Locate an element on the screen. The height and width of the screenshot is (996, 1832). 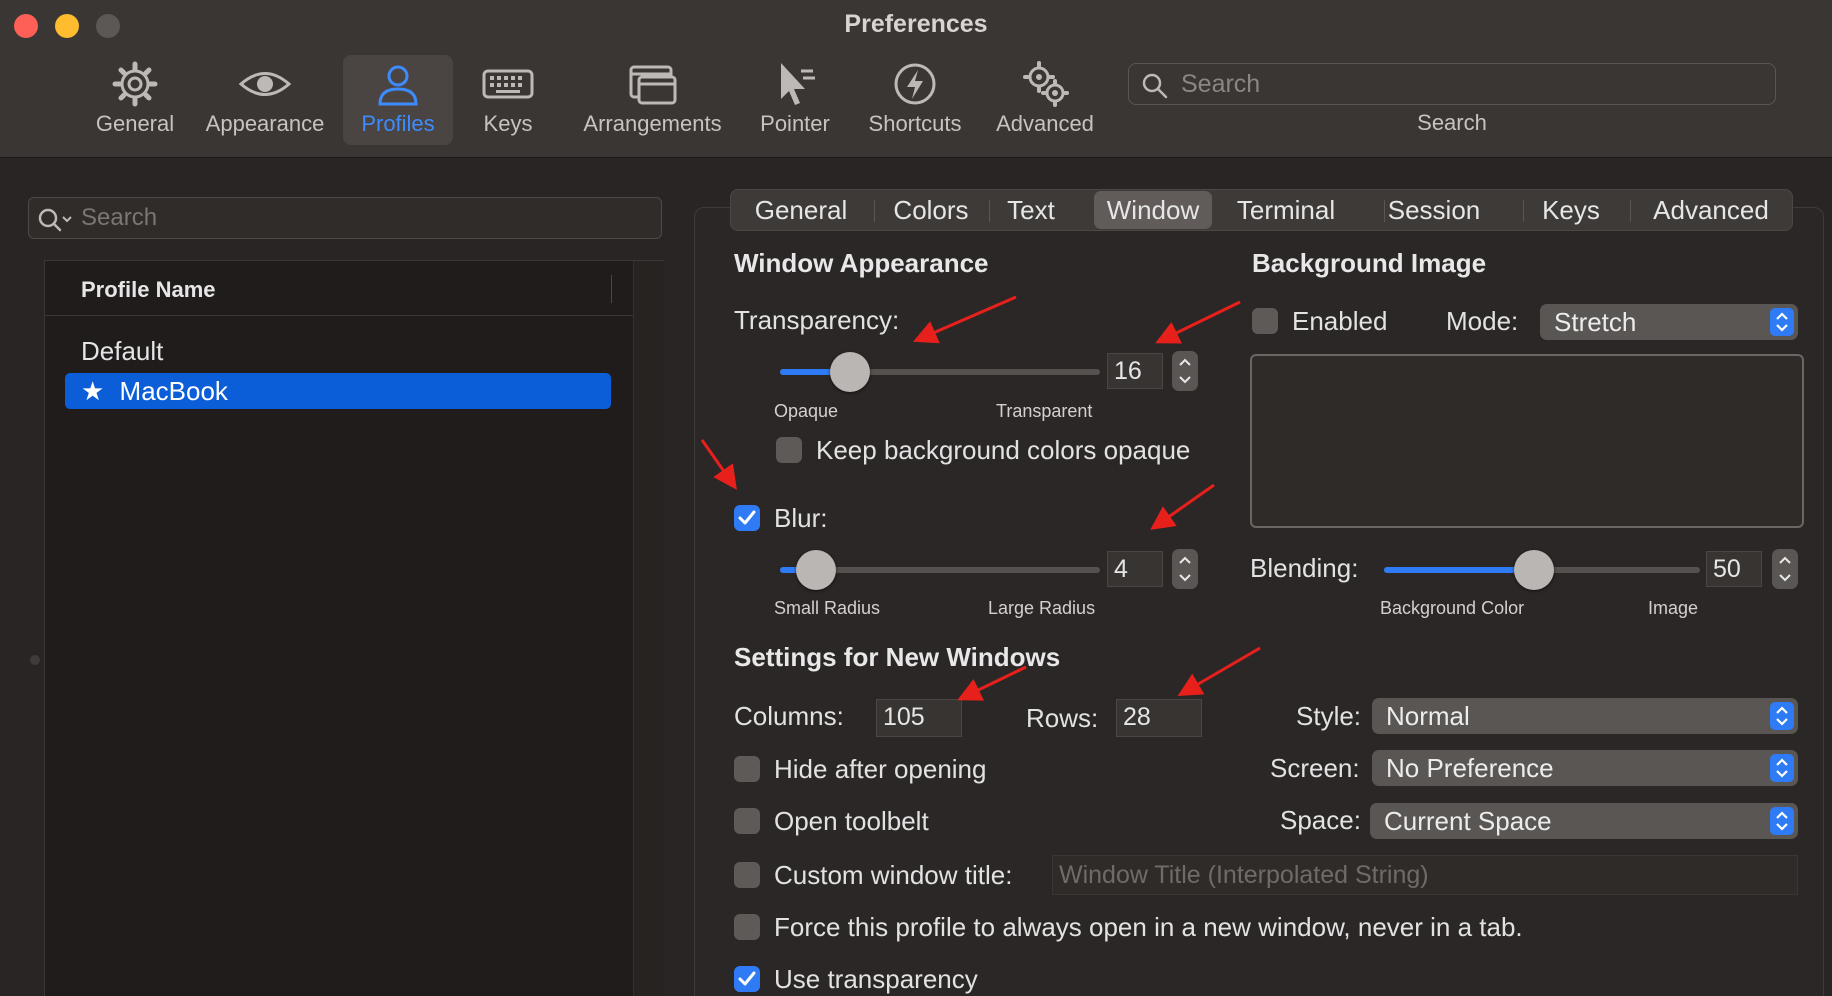
profile-search-input is located at coordinates (361, 218).